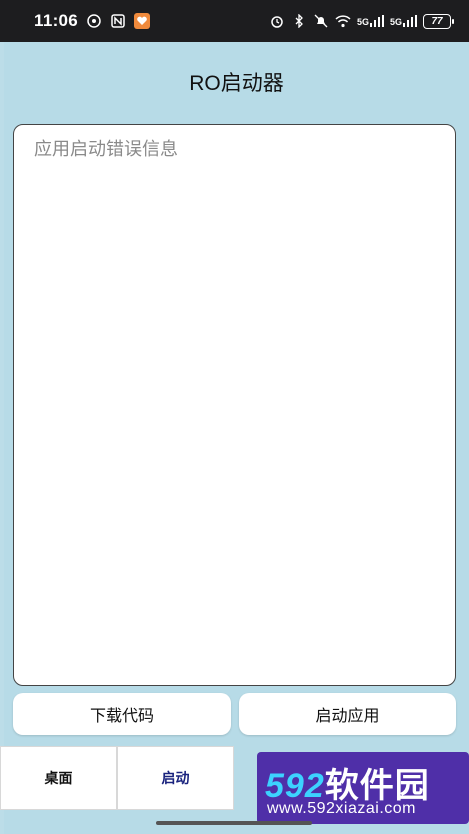 This screenshot has height=834, width=469. I want to click on status-right: 5G 5G 77, so click(361, 21).